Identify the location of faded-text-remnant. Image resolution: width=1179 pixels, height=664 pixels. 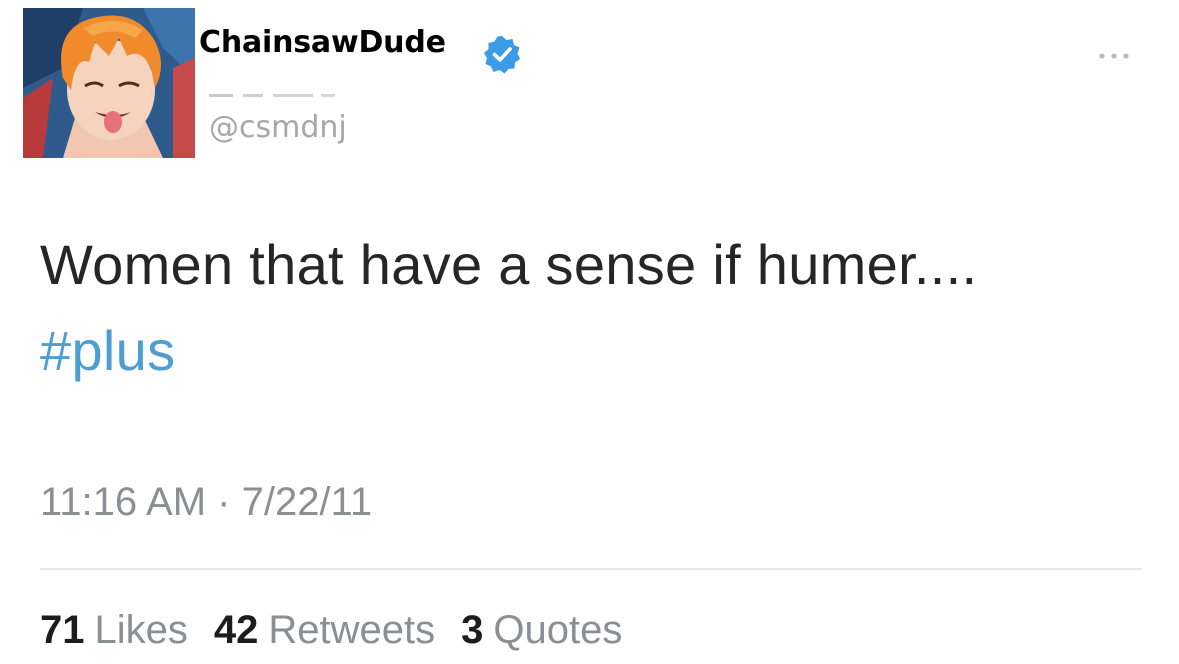
(272, 95).